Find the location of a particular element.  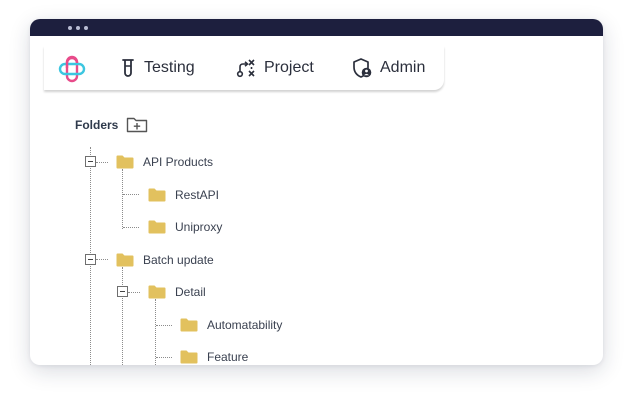

tree-node-automatability: Automatability is located at coordinates (231, 325).